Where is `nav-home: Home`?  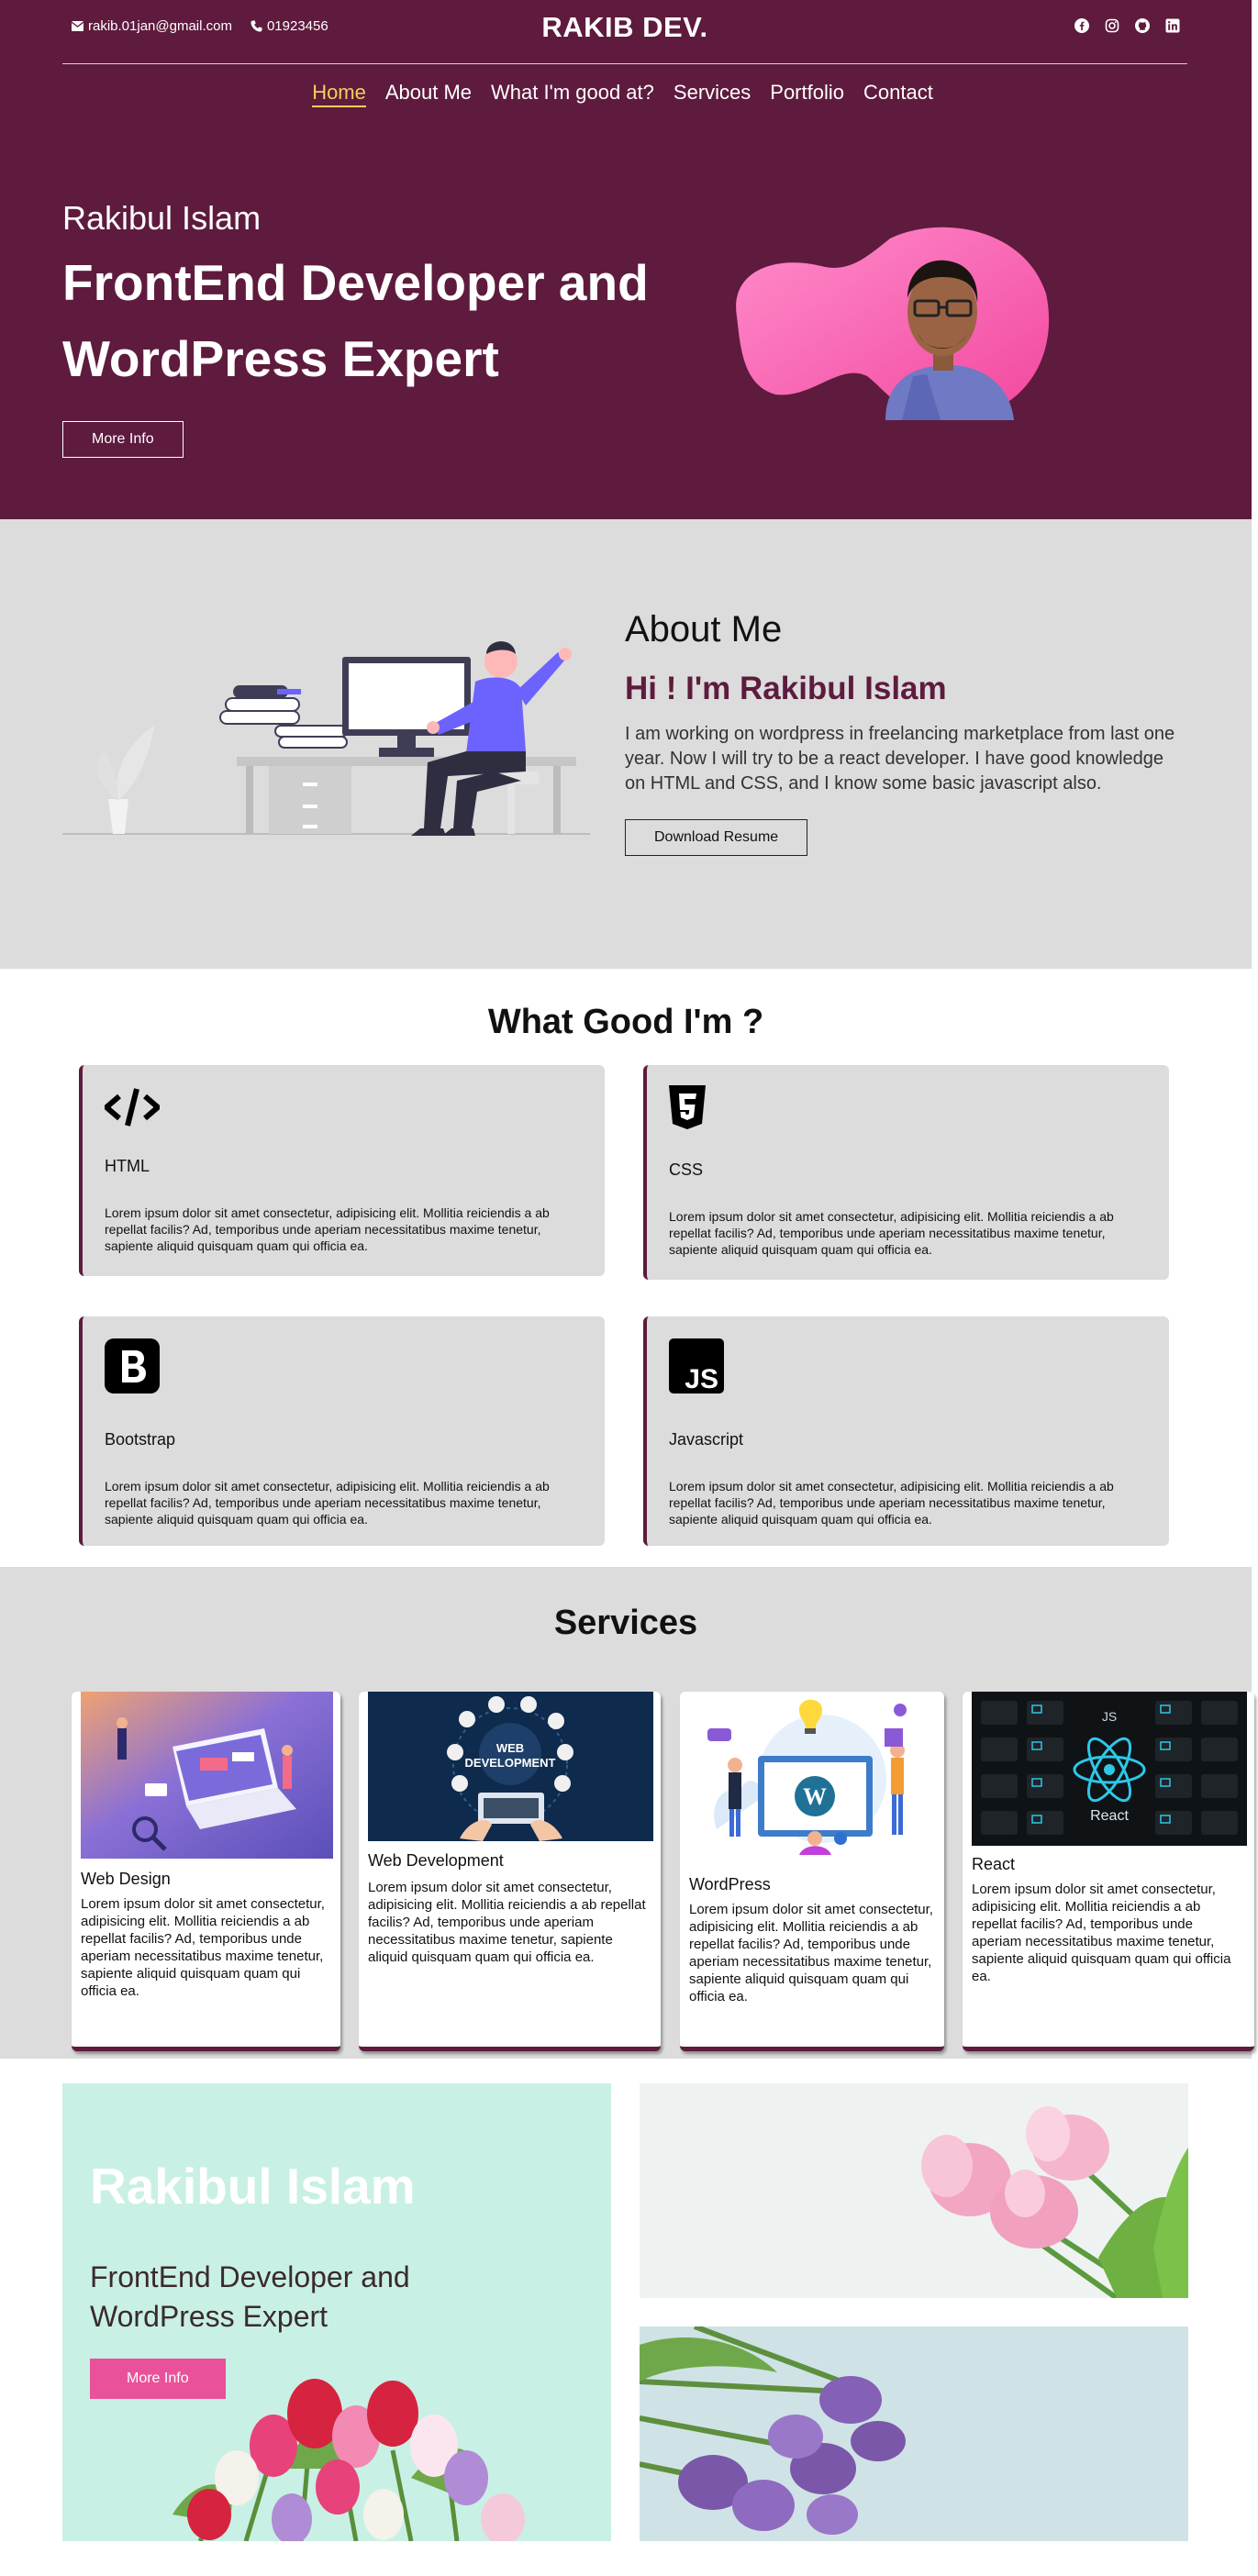 nav-home: Home is located at coordinates (339, 94).